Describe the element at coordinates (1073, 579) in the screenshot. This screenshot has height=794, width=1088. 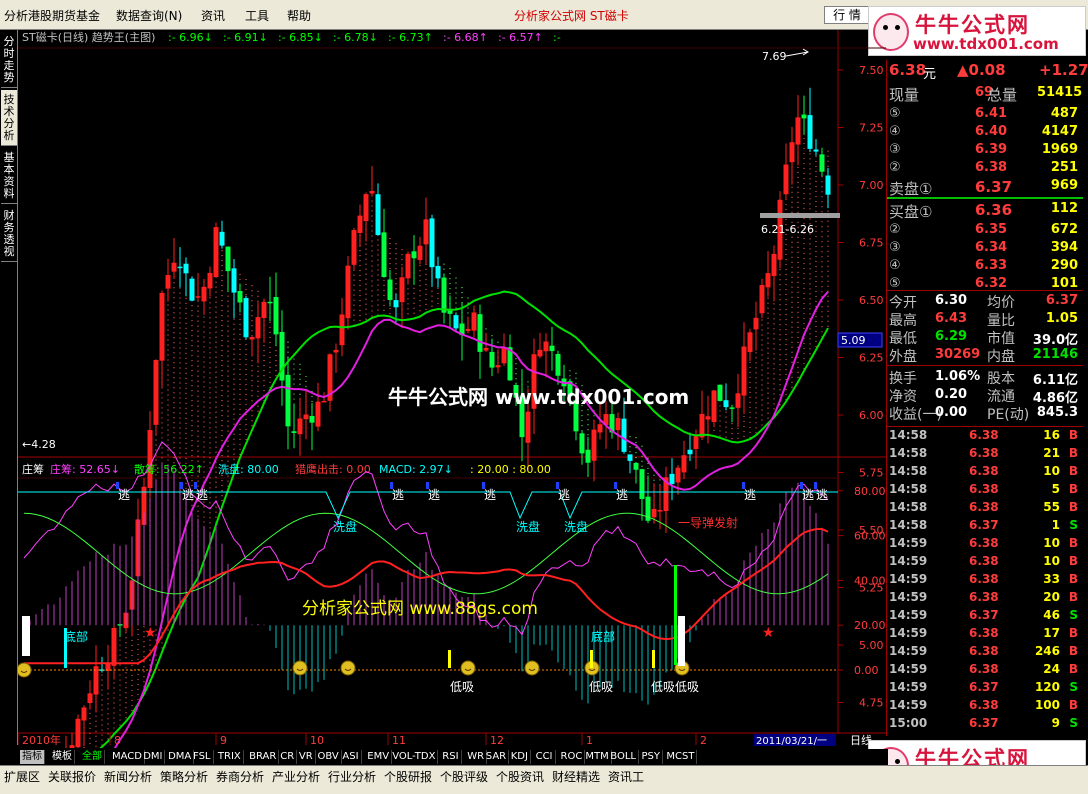
I see `tick-side: B` at that location.